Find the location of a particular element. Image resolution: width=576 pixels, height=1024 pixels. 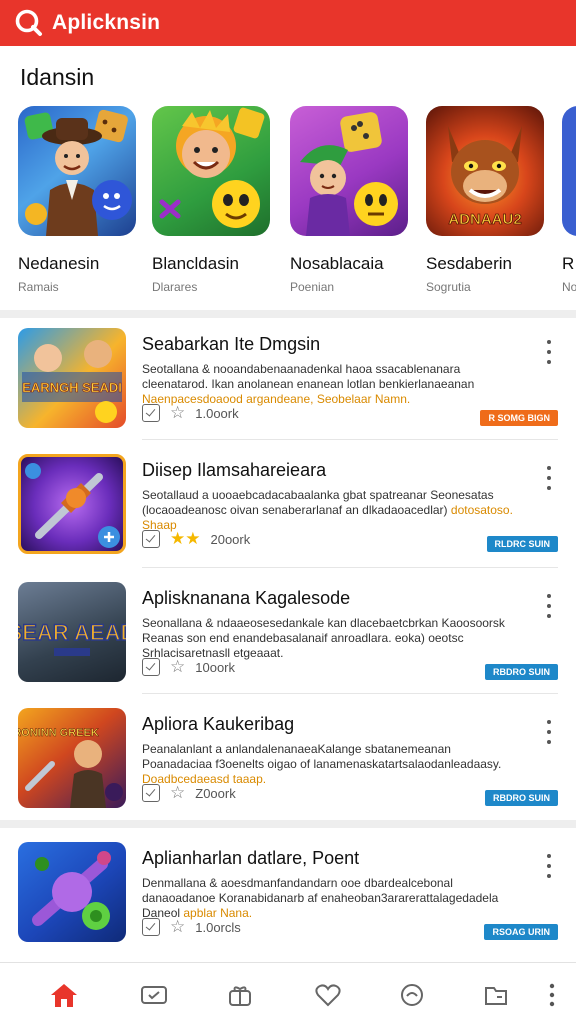

featured-app-name: Blancldasin is located at coordinates (195, 263).